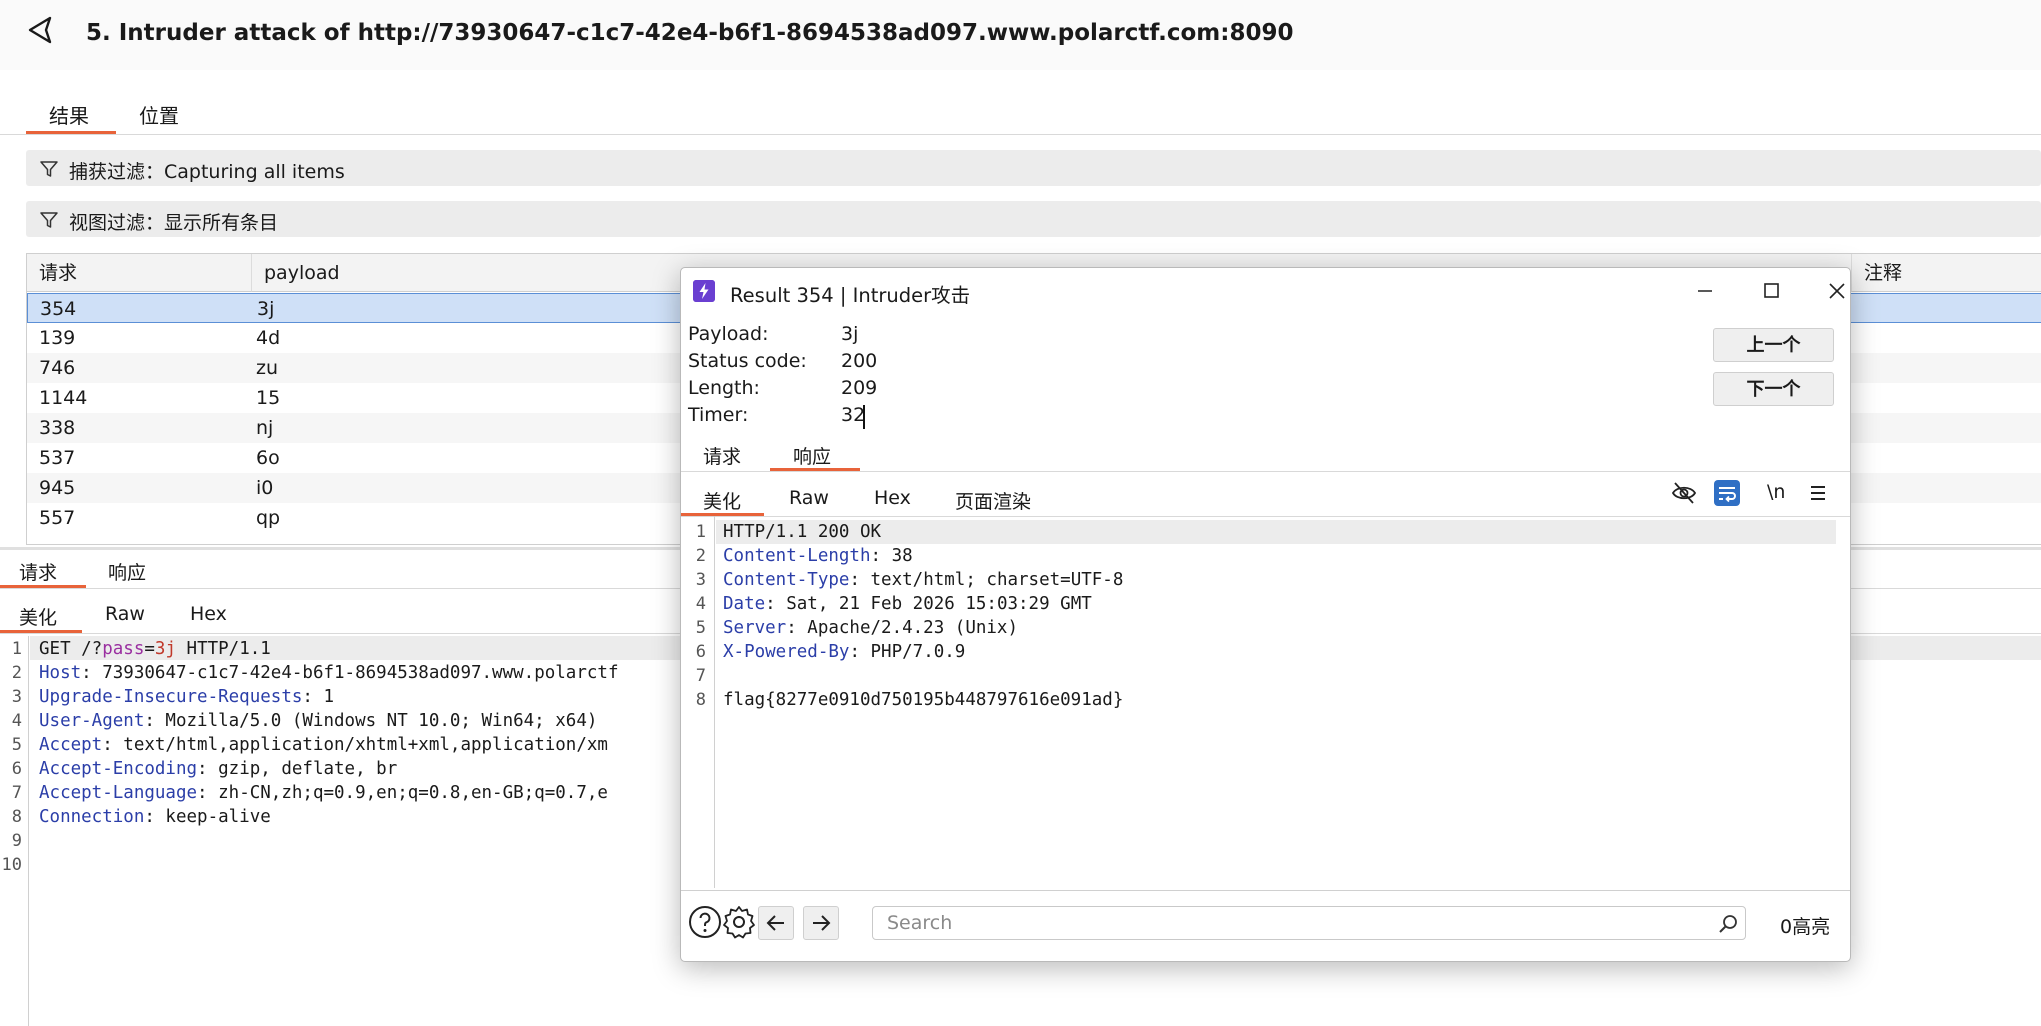 This screenshot has height=1026, width=2041. Describe the element at coordinates (207, 817) in the screenshot. I see `header-value: : keep-alive` at that location.